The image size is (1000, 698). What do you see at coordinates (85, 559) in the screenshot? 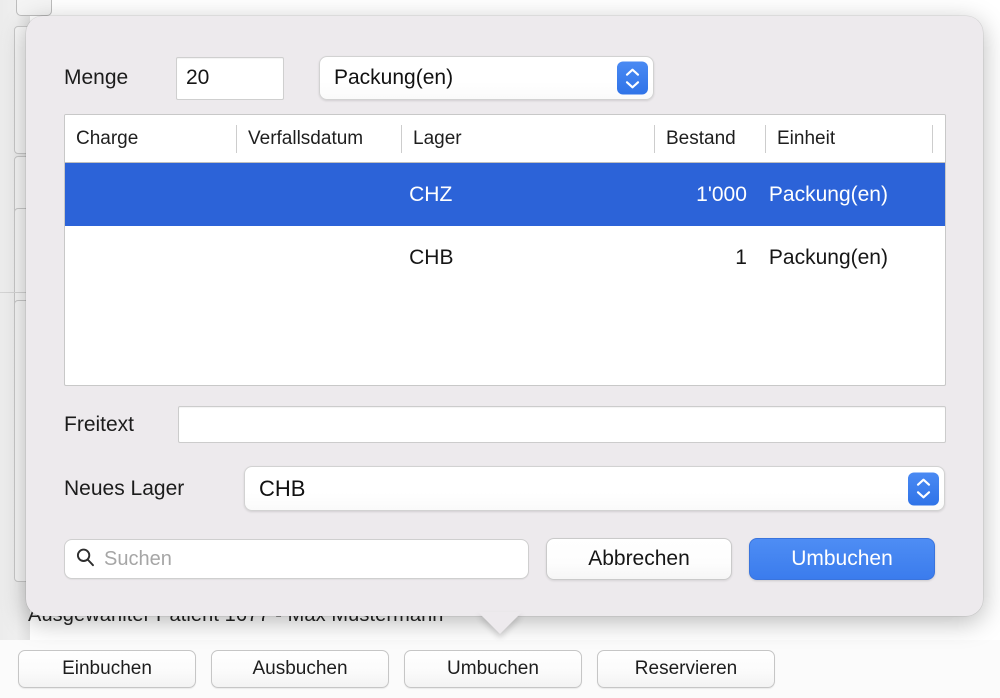
I see `search-icon` at bounding box center [85, 559].